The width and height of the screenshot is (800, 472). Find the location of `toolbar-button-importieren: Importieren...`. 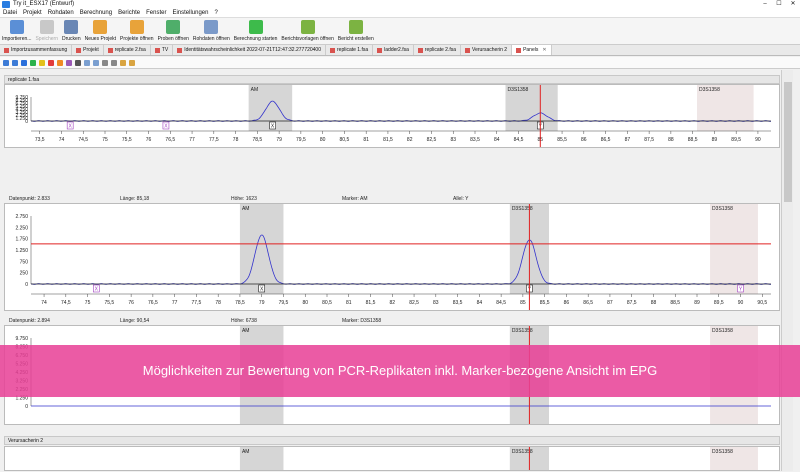

toolbar-button-importieren: Importieren... is located at coordinates (16, 30).